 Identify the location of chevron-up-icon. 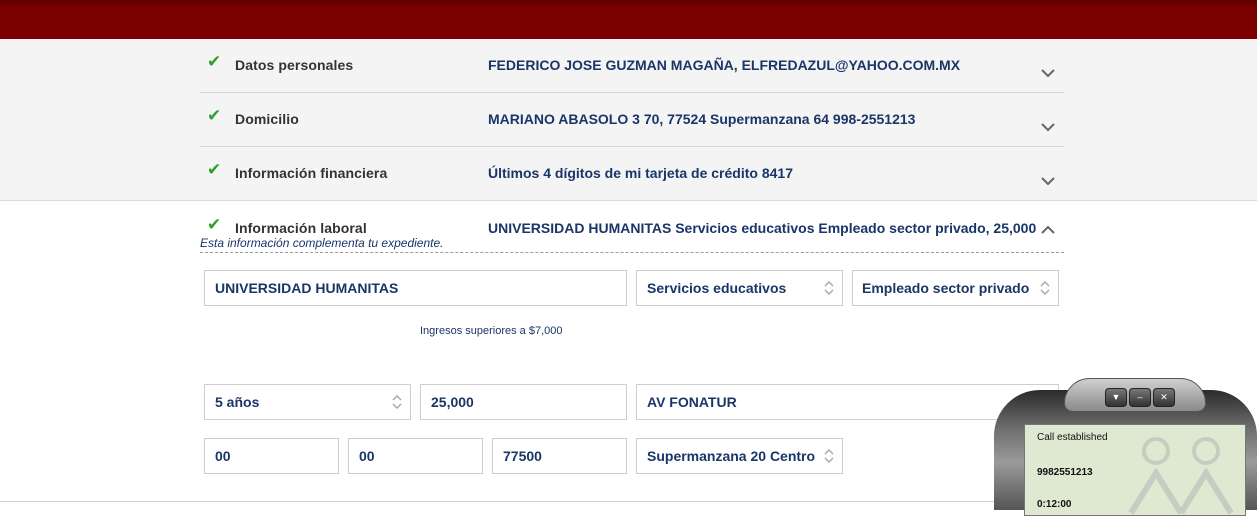
(1048, 230).